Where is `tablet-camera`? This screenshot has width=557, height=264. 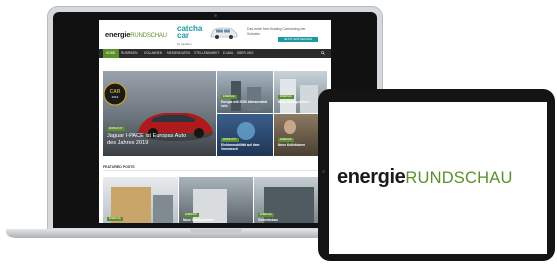 tablet-camera is located at coordinates (323, 171).